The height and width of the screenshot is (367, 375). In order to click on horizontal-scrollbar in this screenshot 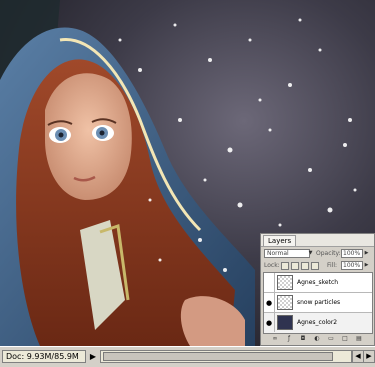, I will do `click(226, 356)`.